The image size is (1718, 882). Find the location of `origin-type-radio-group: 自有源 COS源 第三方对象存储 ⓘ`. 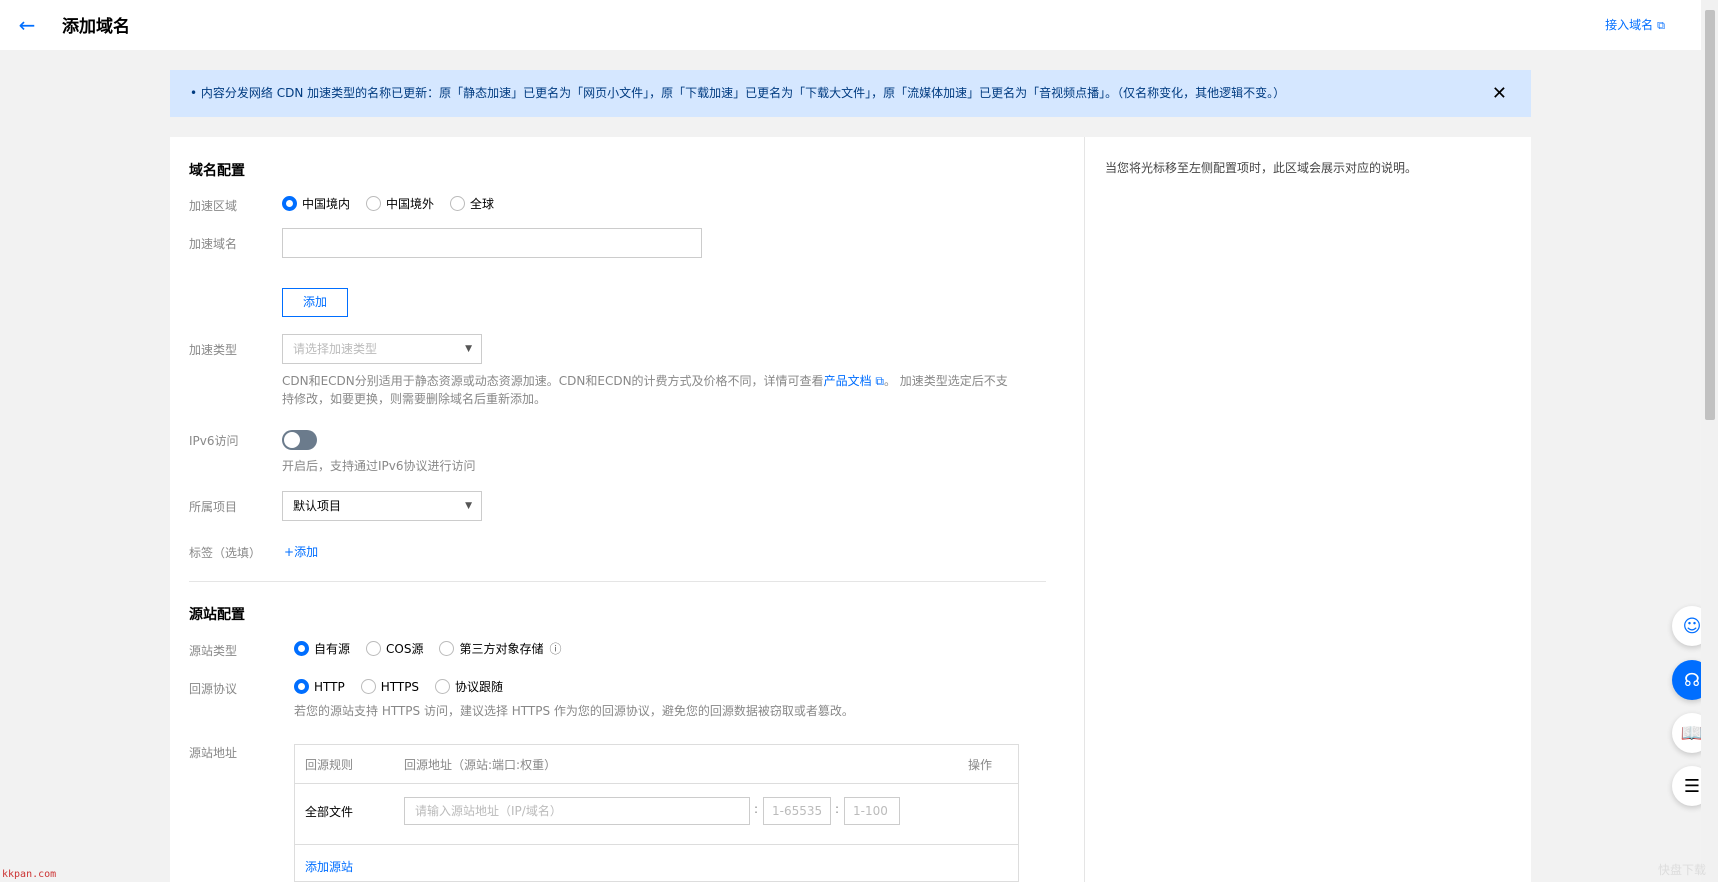

origin-type-radio-group: 自有源 COS源 第三方对象存储 ⓘ is located at coordinates (436, 648).